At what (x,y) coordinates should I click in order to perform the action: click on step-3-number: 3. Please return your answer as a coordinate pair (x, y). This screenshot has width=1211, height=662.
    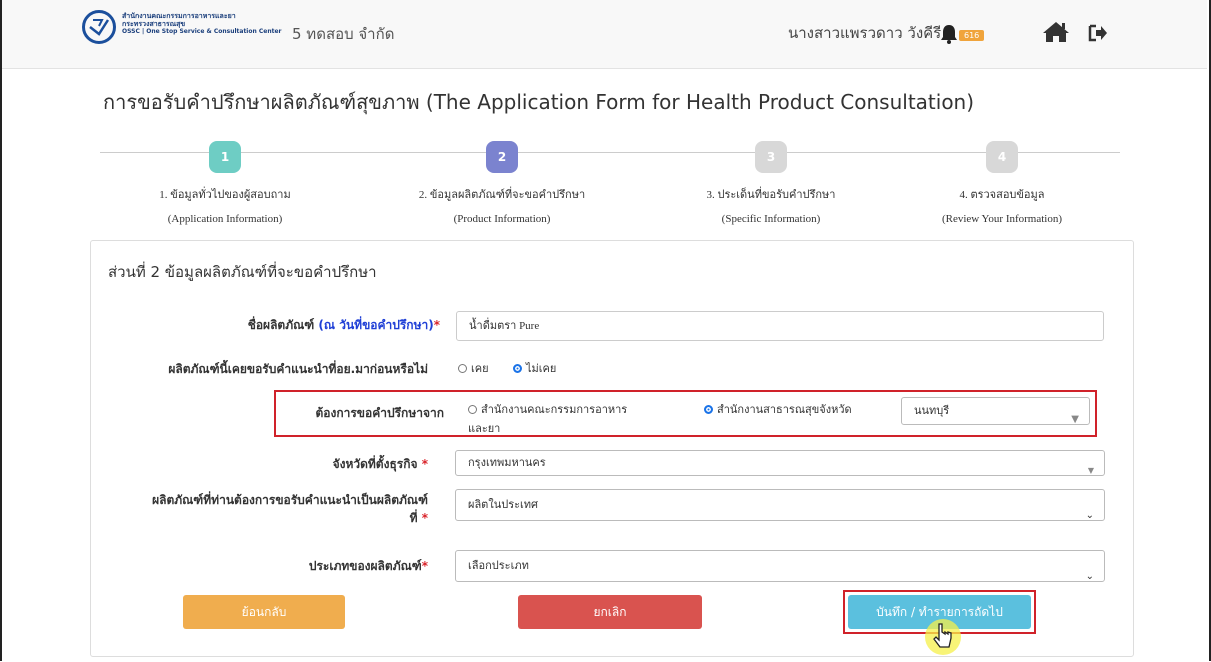
    Looking at the image, I should click on (771, 157).